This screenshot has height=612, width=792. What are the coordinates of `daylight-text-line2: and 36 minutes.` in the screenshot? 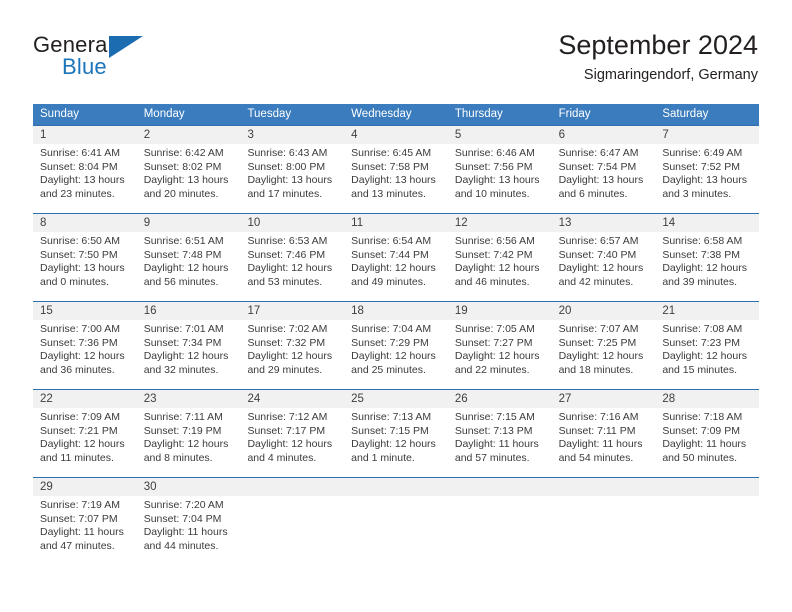 It's located at (77, 369).